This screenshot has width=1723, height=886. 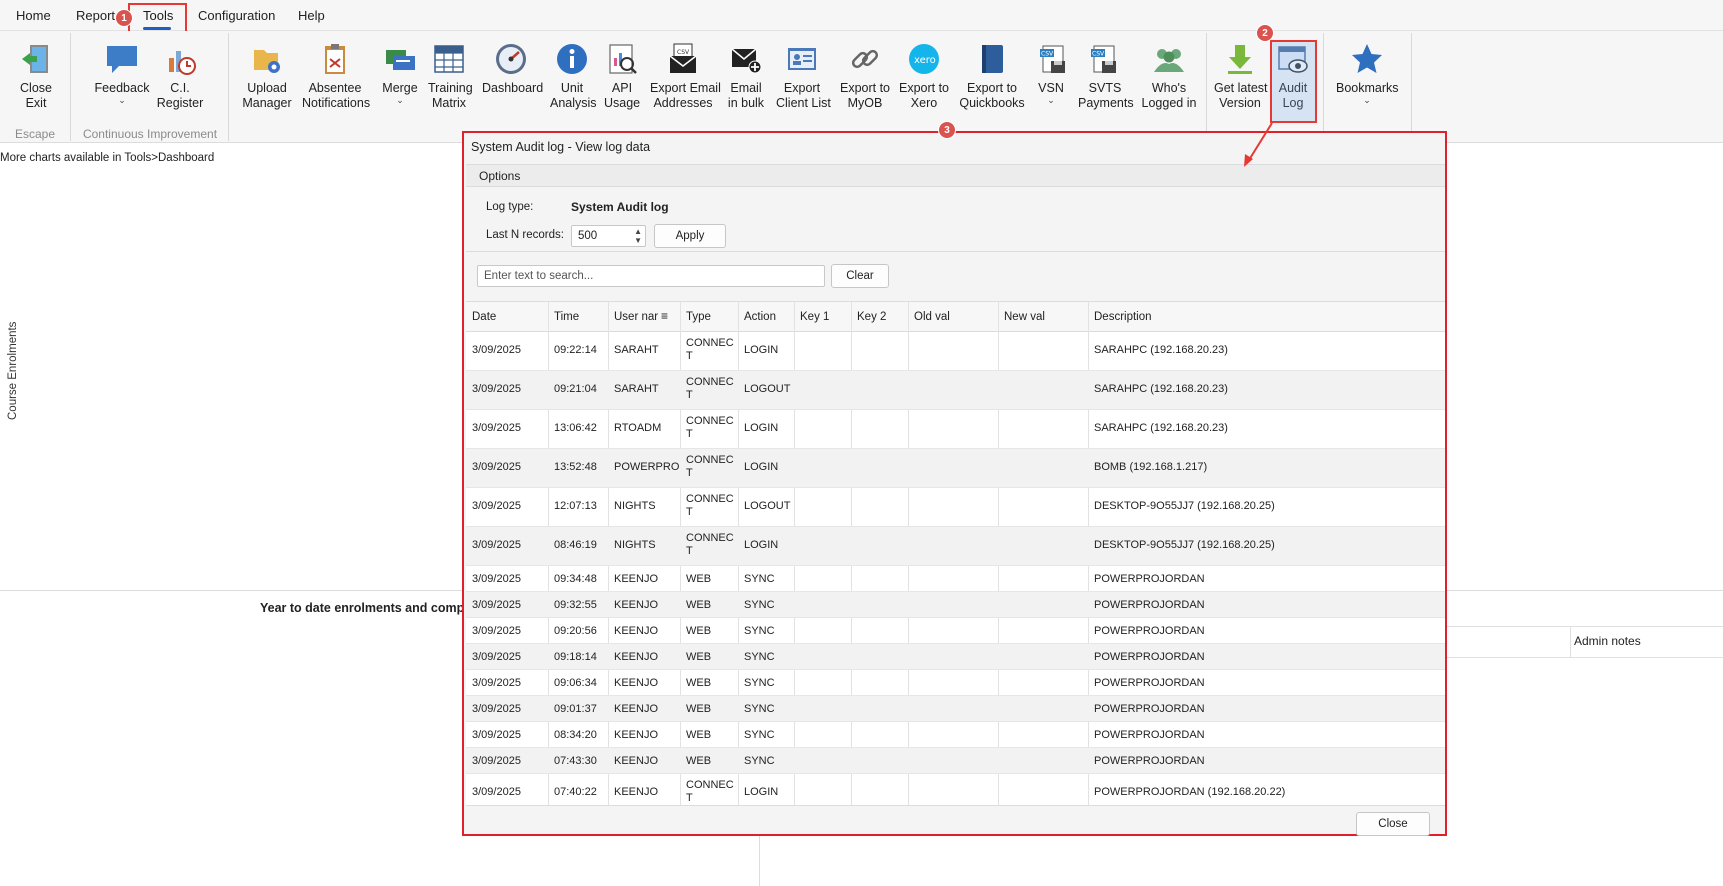 I want to click on exit-door-icon, so click(x=36, y=59).